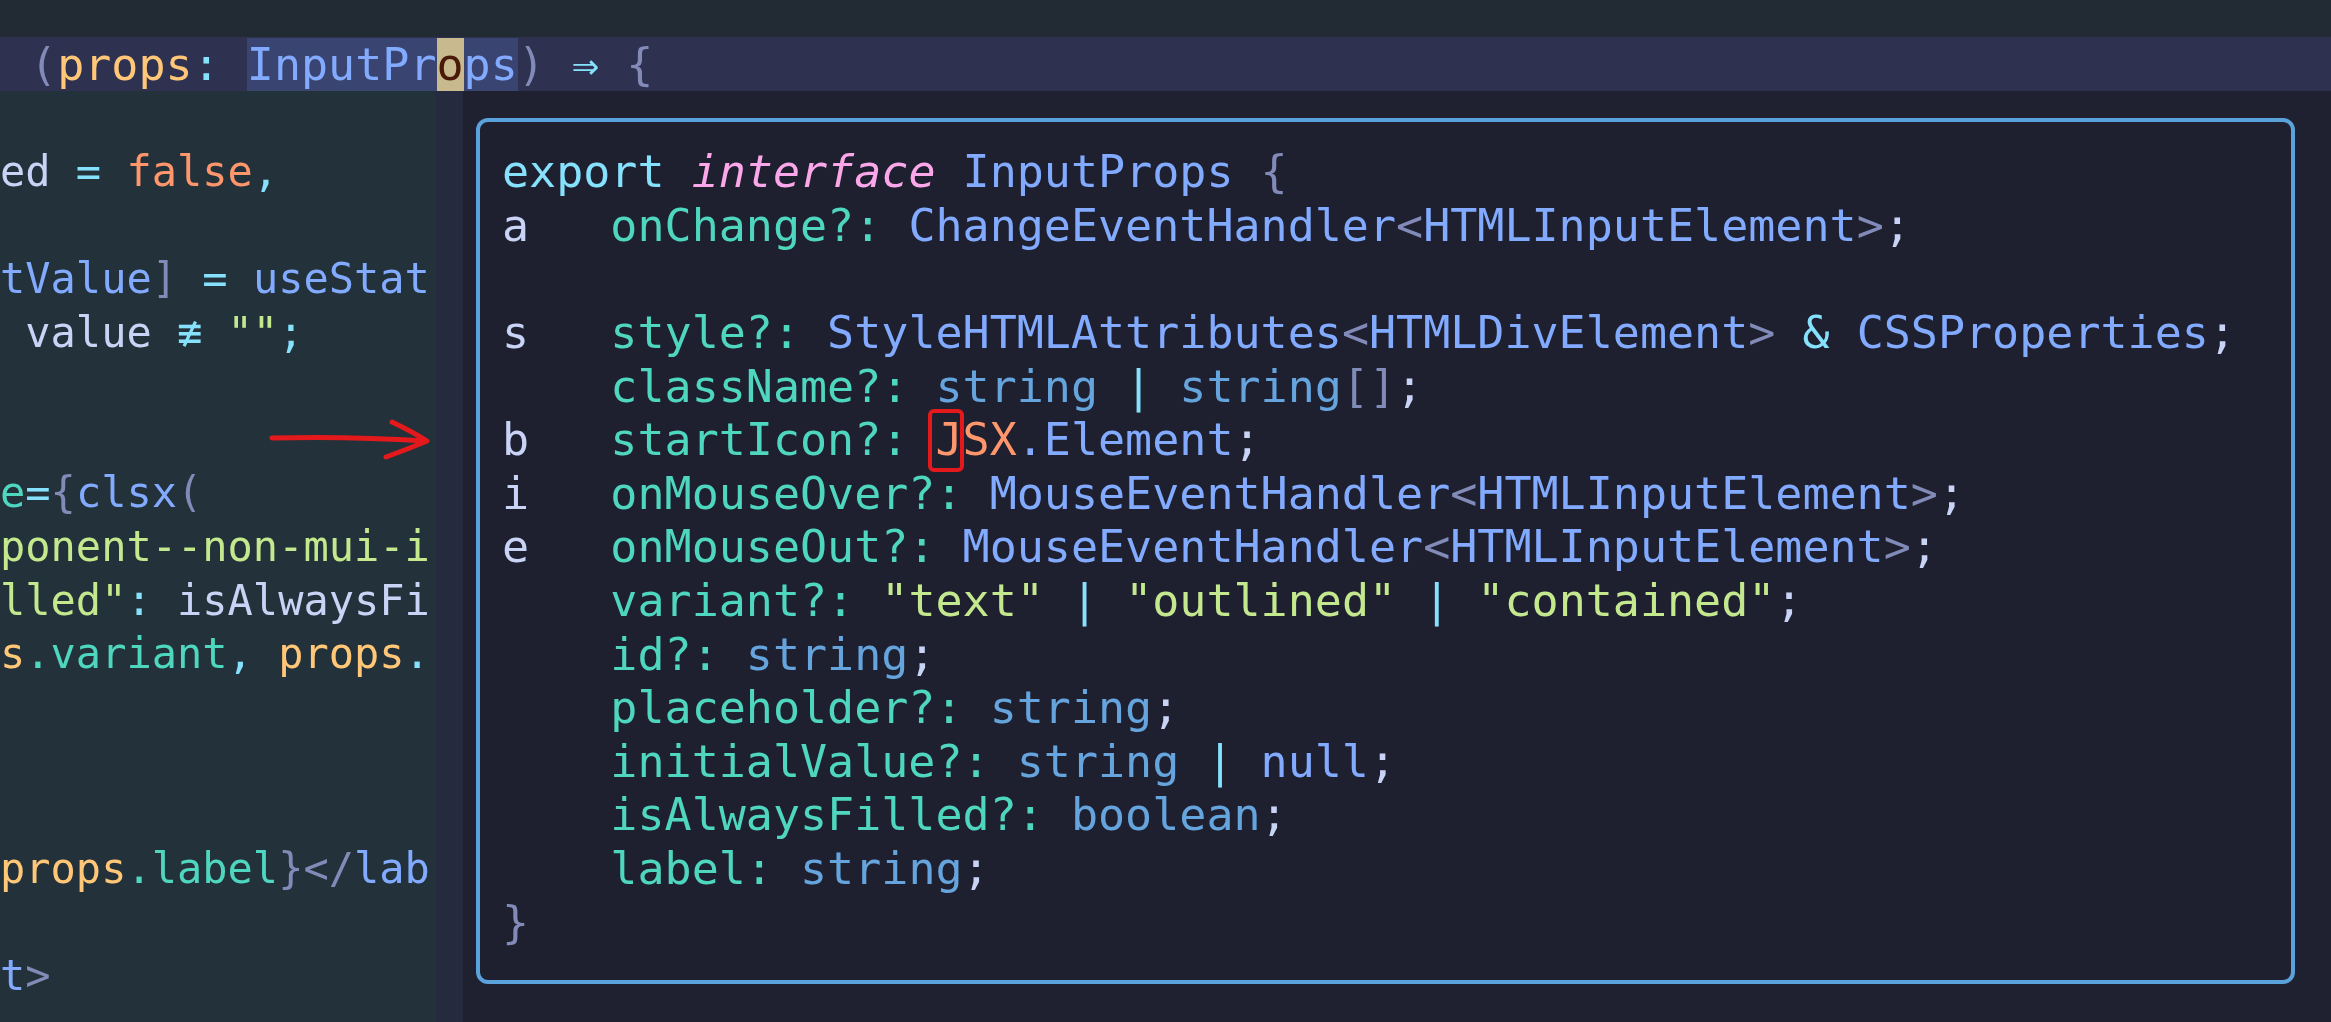  Describe the element at coordinates (516, 225) in the screenshot. I see `hint-letter: a` at that location.